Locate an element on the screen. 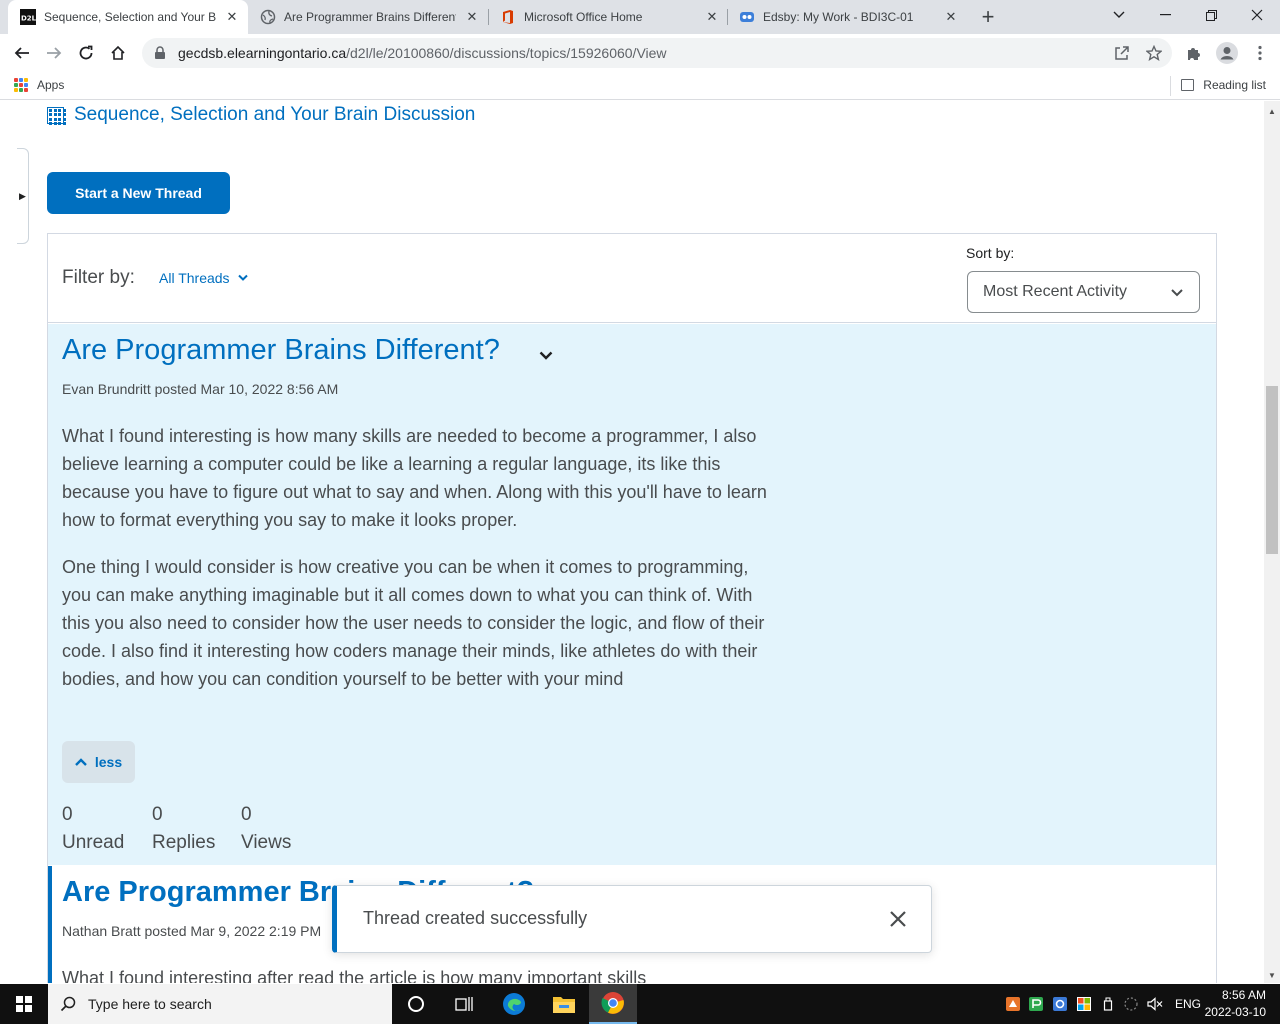 The height and width of the screenshot is (1024, 1280). url-host: gecdsb.elearningontario.ca is located at coordinates (262, 53).